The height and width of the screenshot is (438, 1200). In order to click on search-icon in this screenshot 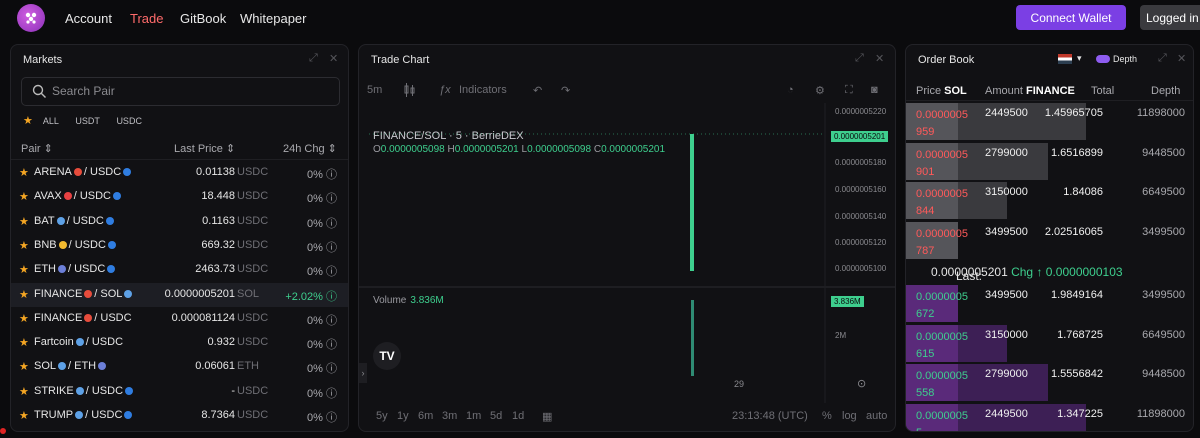, I will do `click(39, 91)`.